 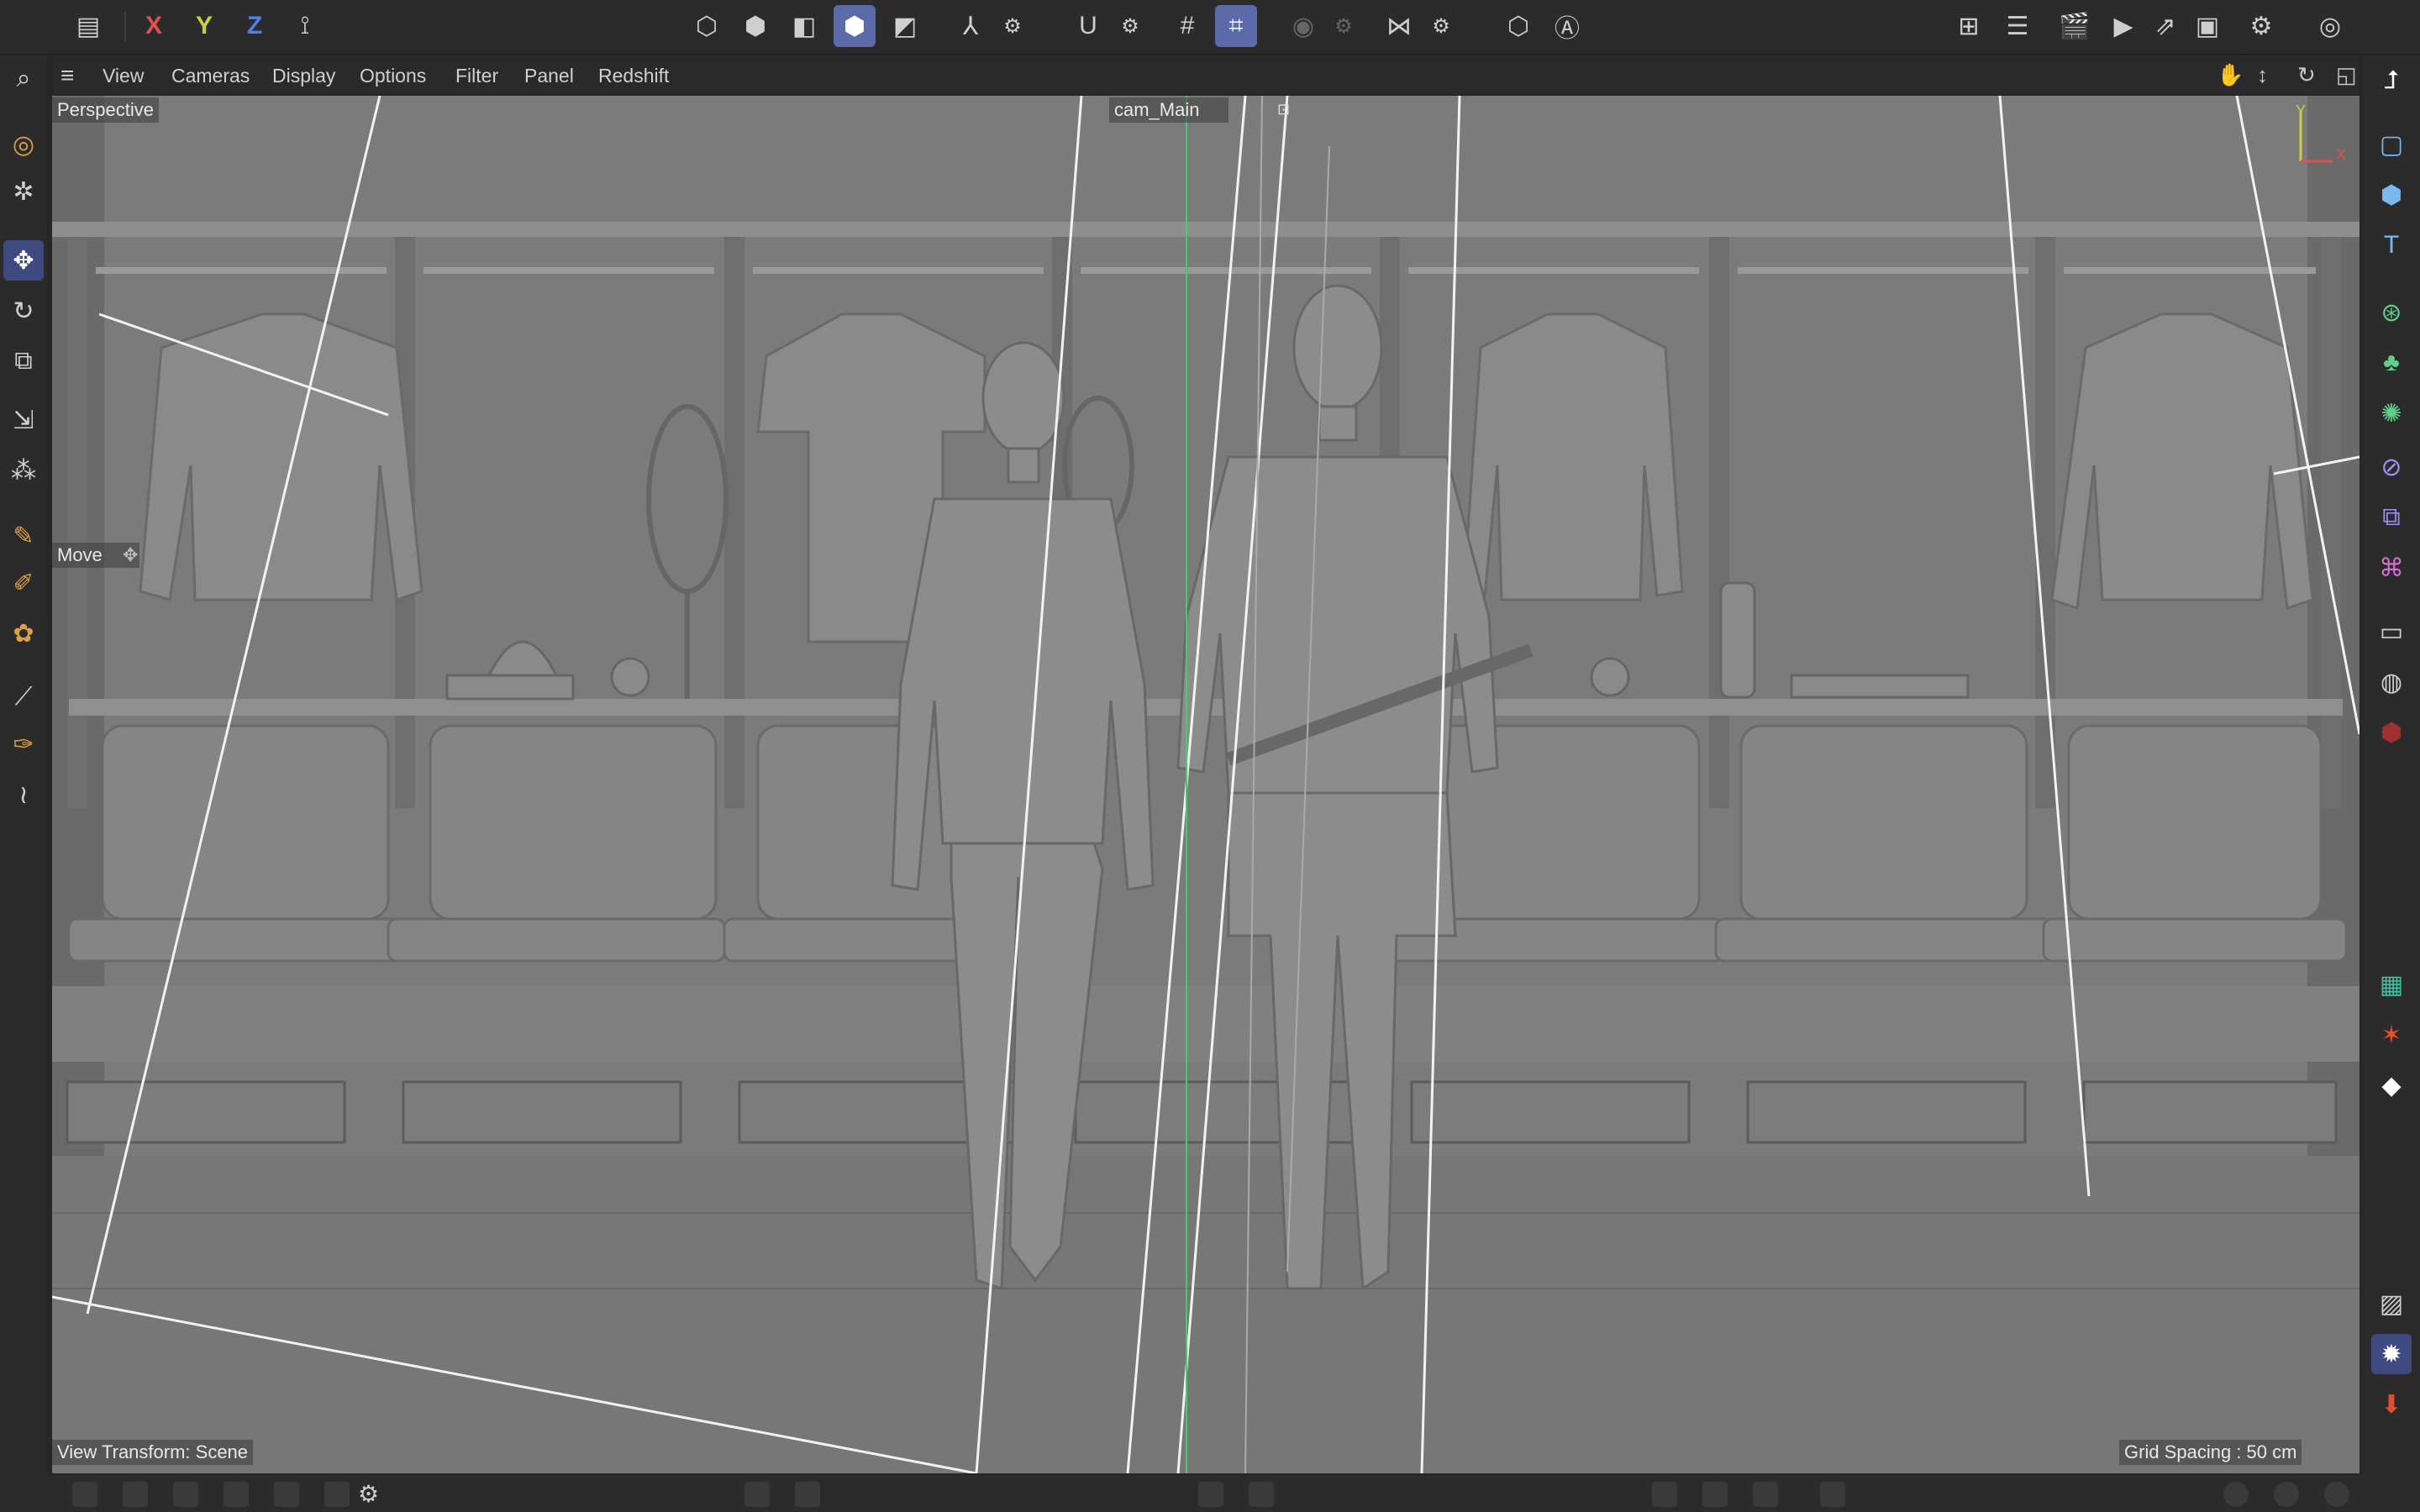 I want to click on ui-toggle-icon, so click(x=1832, y=1494).